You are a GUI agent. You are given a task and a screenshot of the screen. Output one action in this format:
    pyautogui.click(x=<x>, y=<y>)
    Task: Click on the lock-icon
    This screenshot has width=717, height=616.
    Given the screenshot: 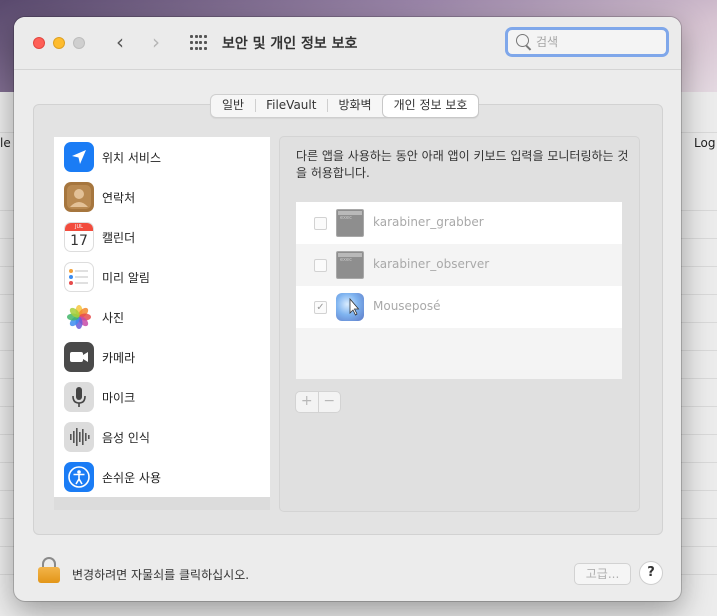 What is the action you would take?
    pyautogui.click(x=49, y=570)
    